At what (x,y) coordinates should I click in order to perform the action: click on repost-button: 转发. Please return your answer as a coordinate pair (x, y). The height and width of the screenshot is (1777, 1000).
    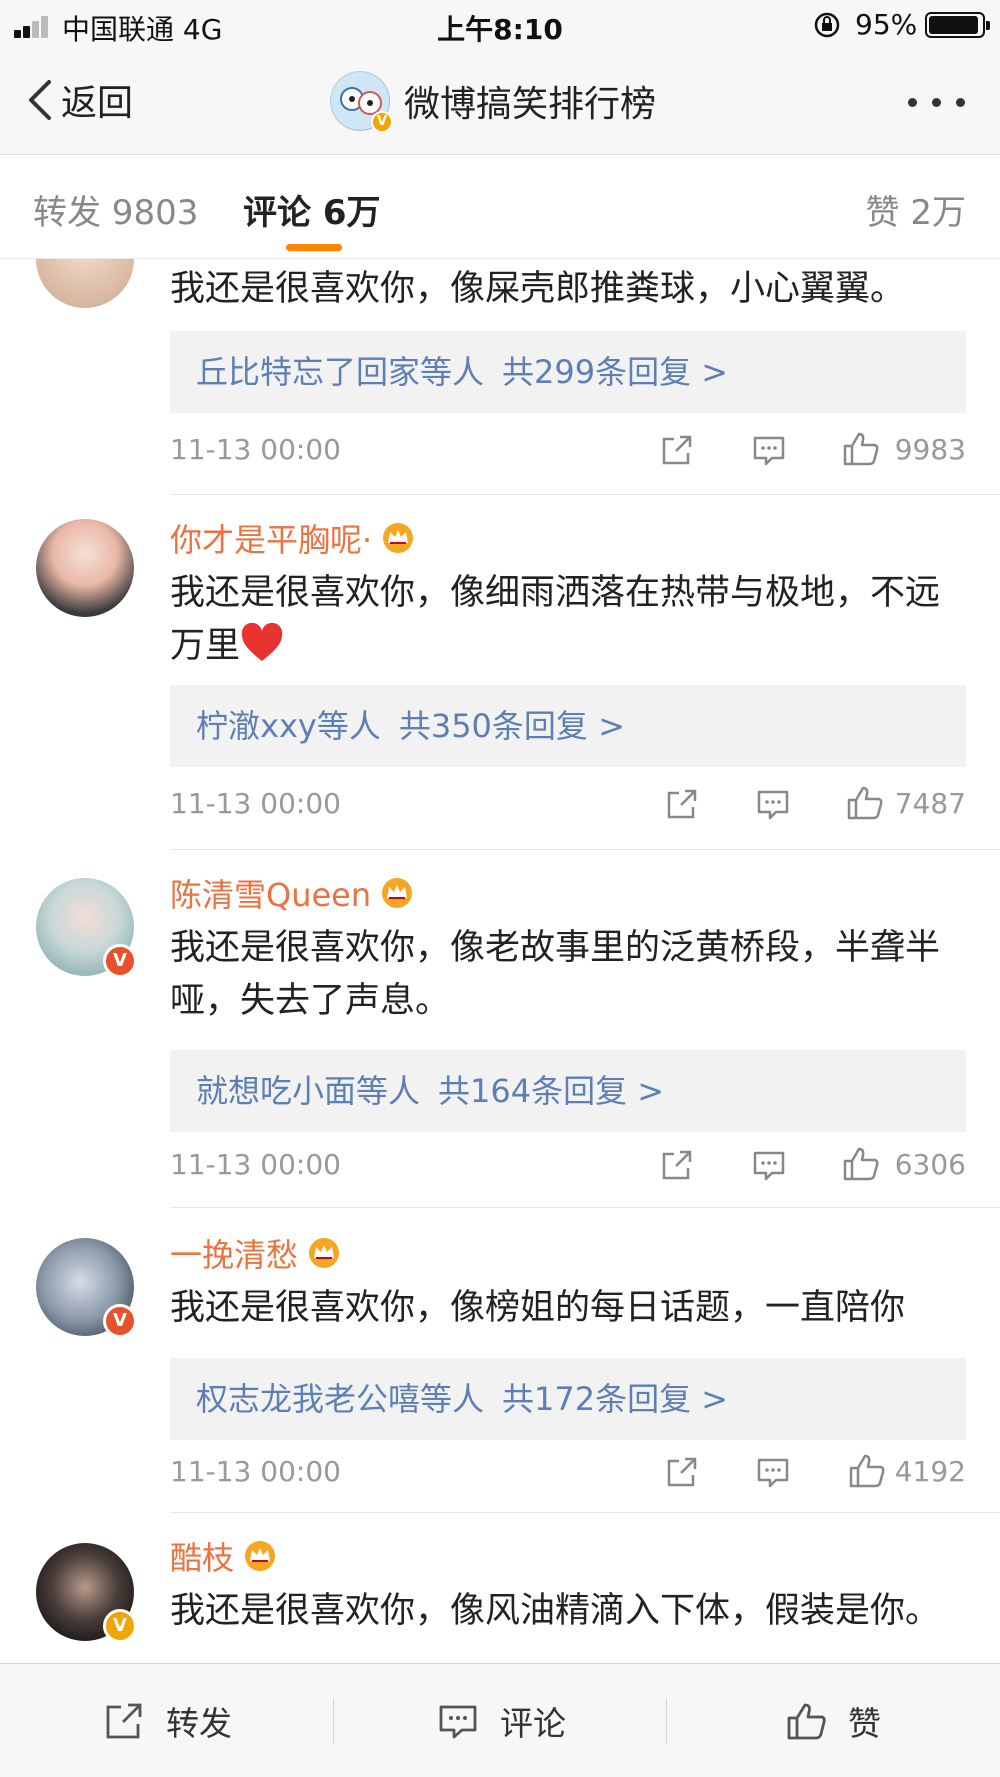
    Looking at the image, I should click on (168, 1720).